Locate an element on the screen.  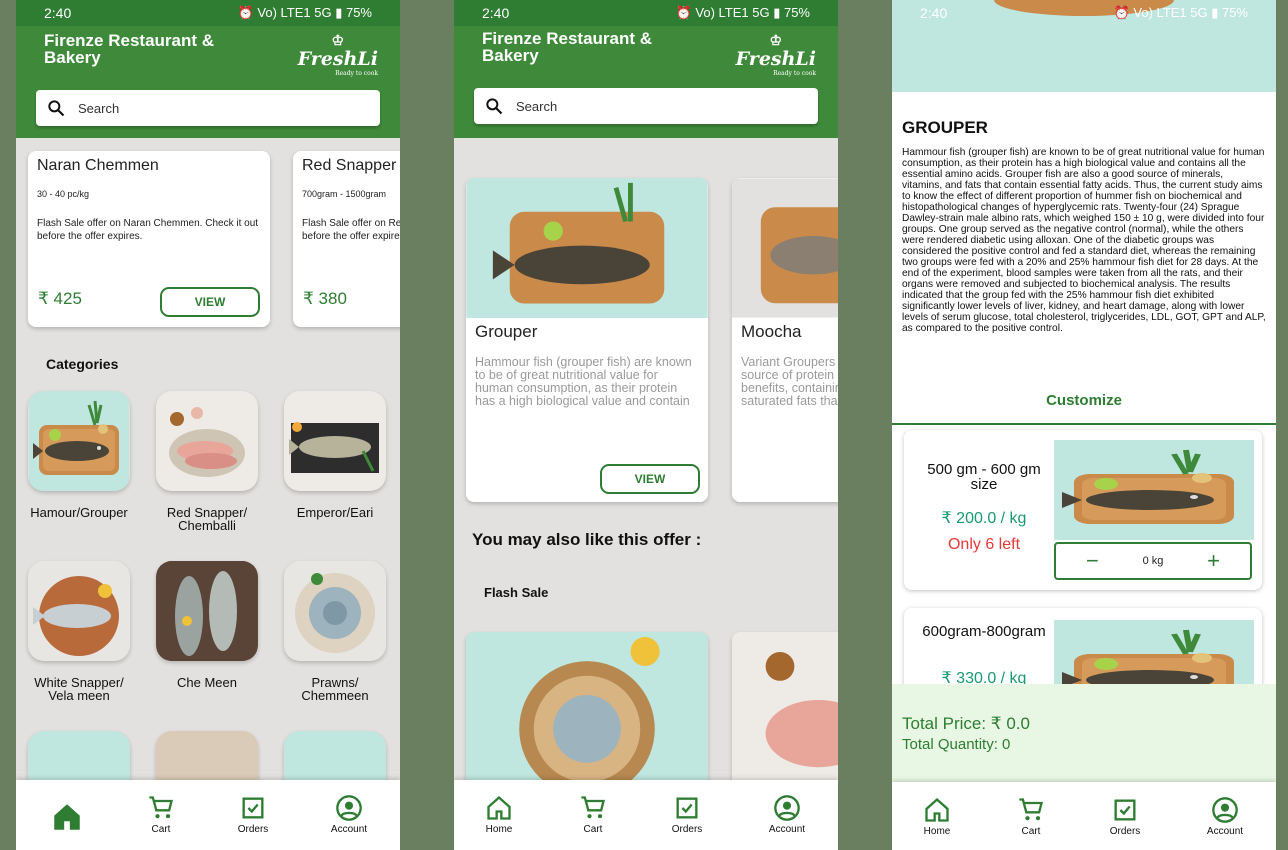
option-stock: Only 6 left is located at coordinates (984, 544).